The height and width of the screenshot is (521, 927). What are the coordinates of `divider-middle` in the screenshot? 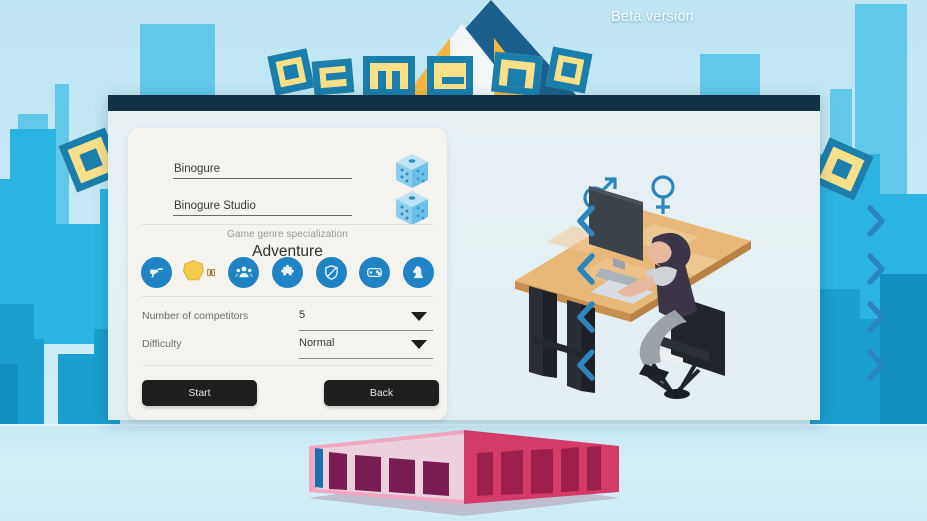 It's located at (287, 296).